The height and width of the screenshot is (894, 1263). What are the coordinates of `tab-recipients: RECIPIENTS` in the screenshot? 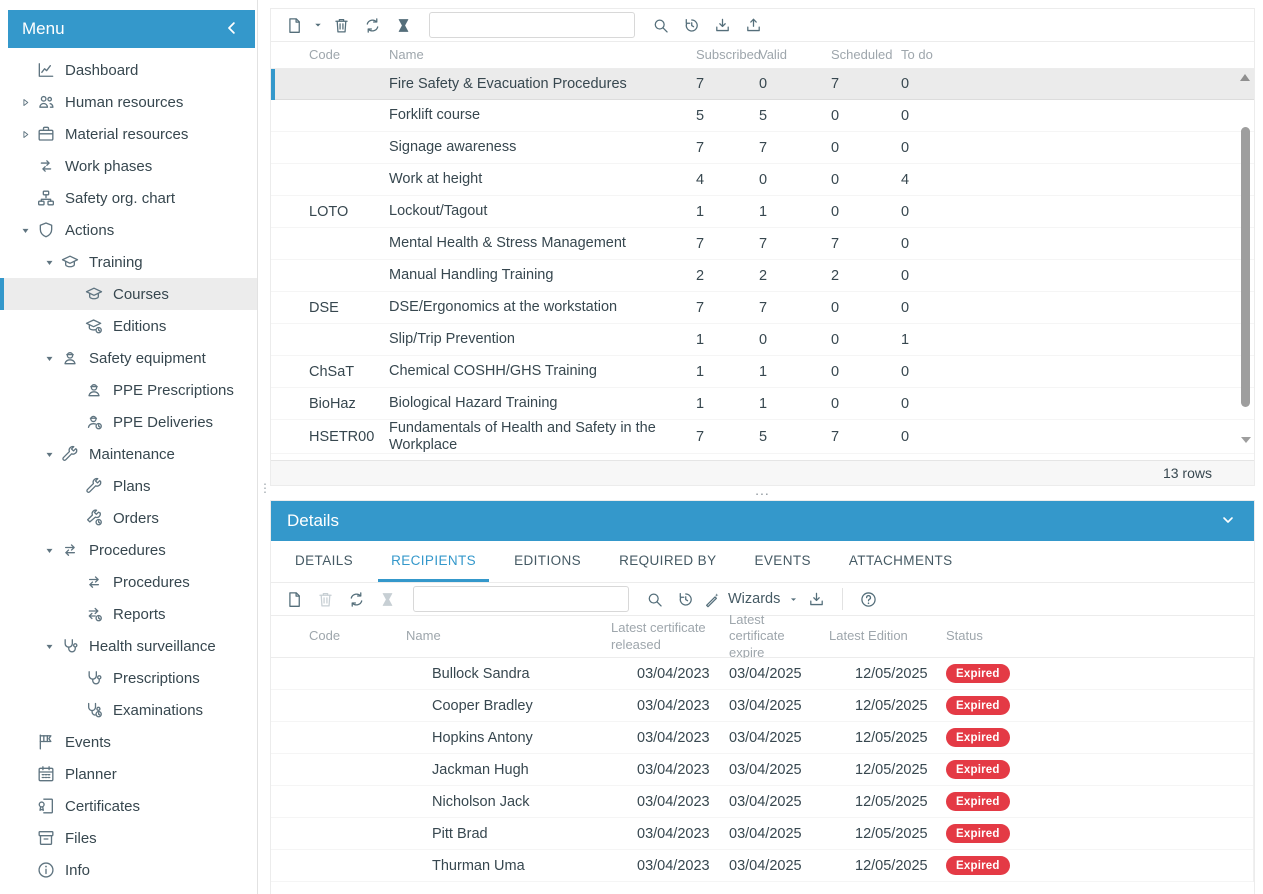 It's located at (434, 561).